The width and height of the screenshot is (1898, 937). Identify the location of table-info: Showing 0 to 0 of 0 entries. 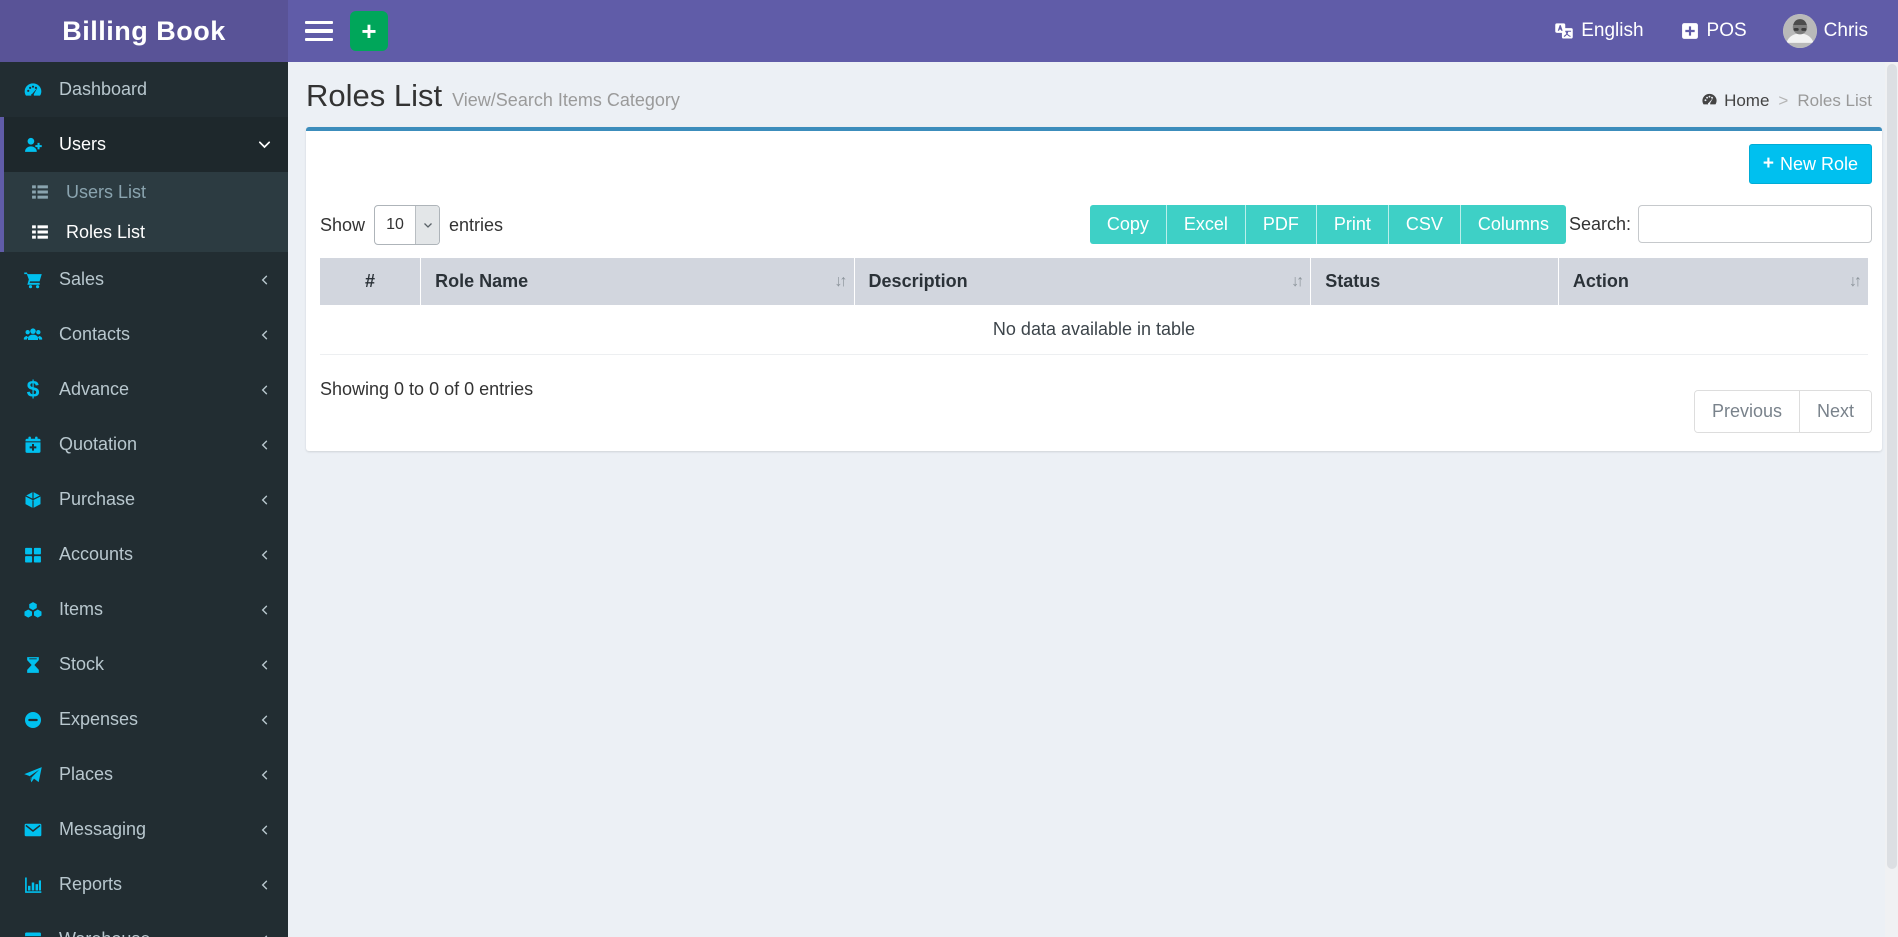
(427, 389).